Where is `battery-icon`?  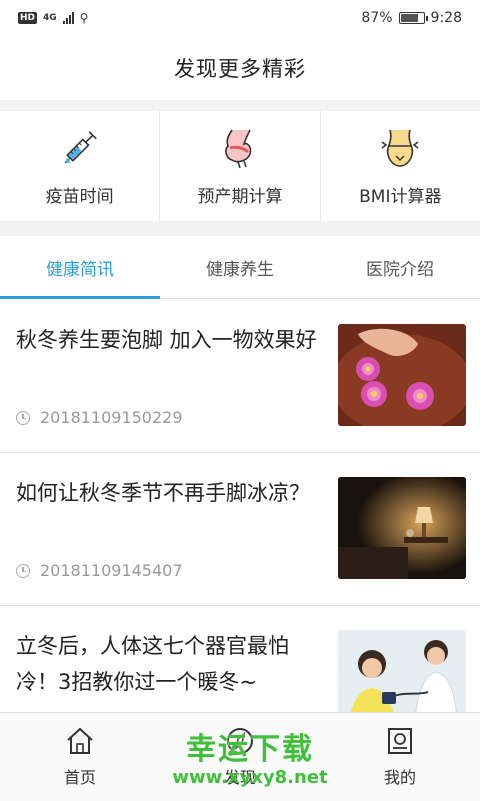
battery-icon is located at coordinates (413, 18).